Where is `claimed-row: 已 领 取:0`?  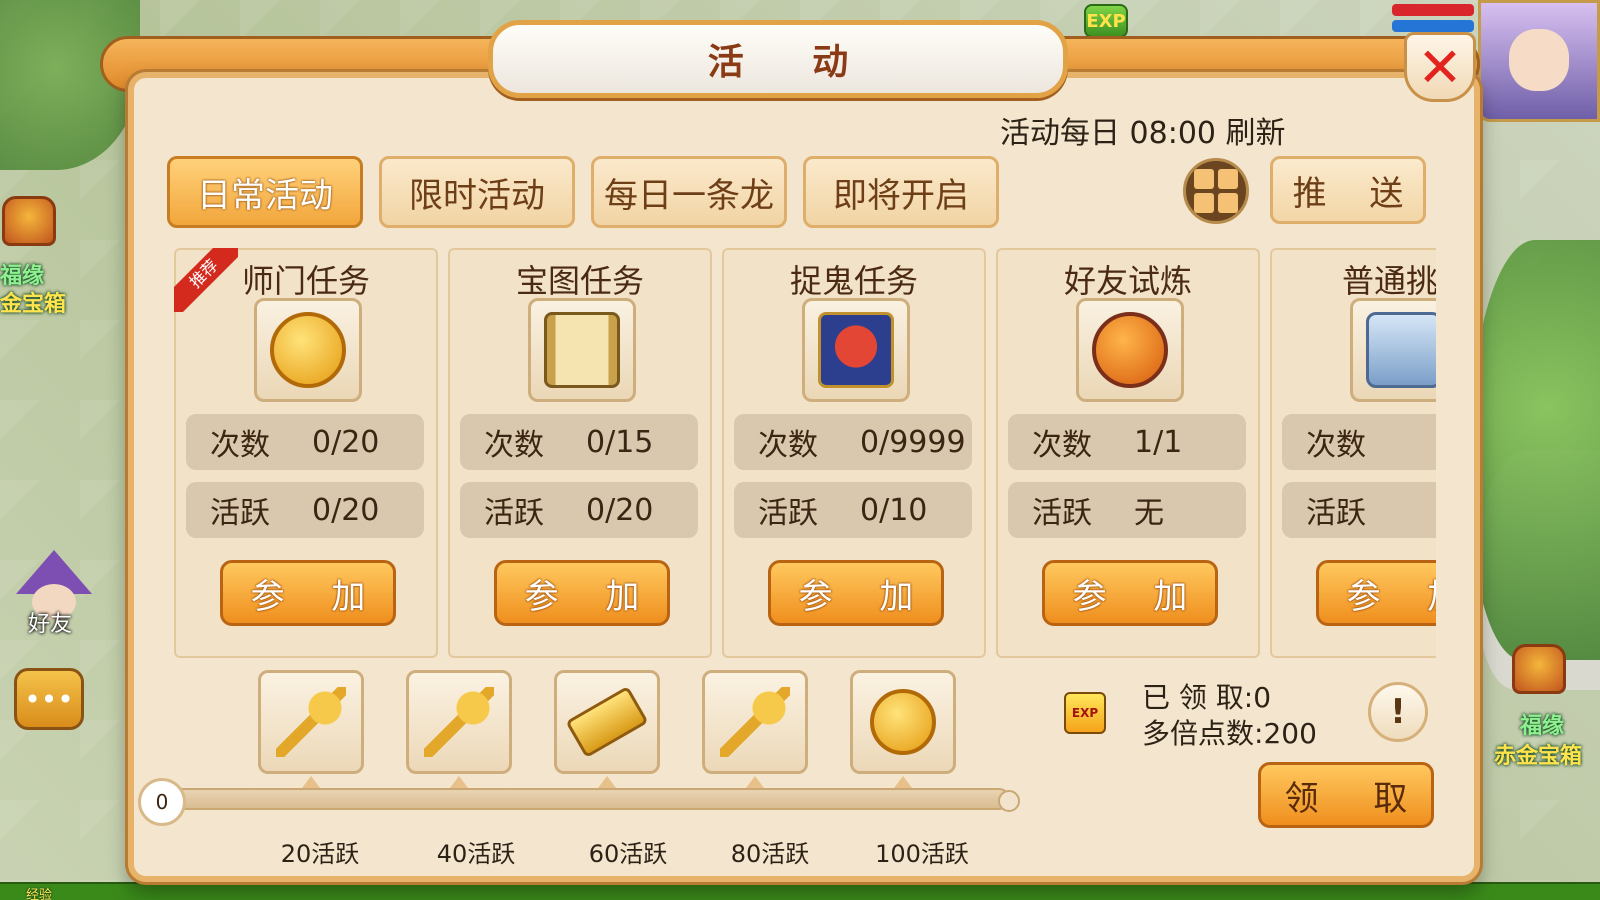
claimed-row: 已 领 取:0 is located at coordinates (1229, 698).